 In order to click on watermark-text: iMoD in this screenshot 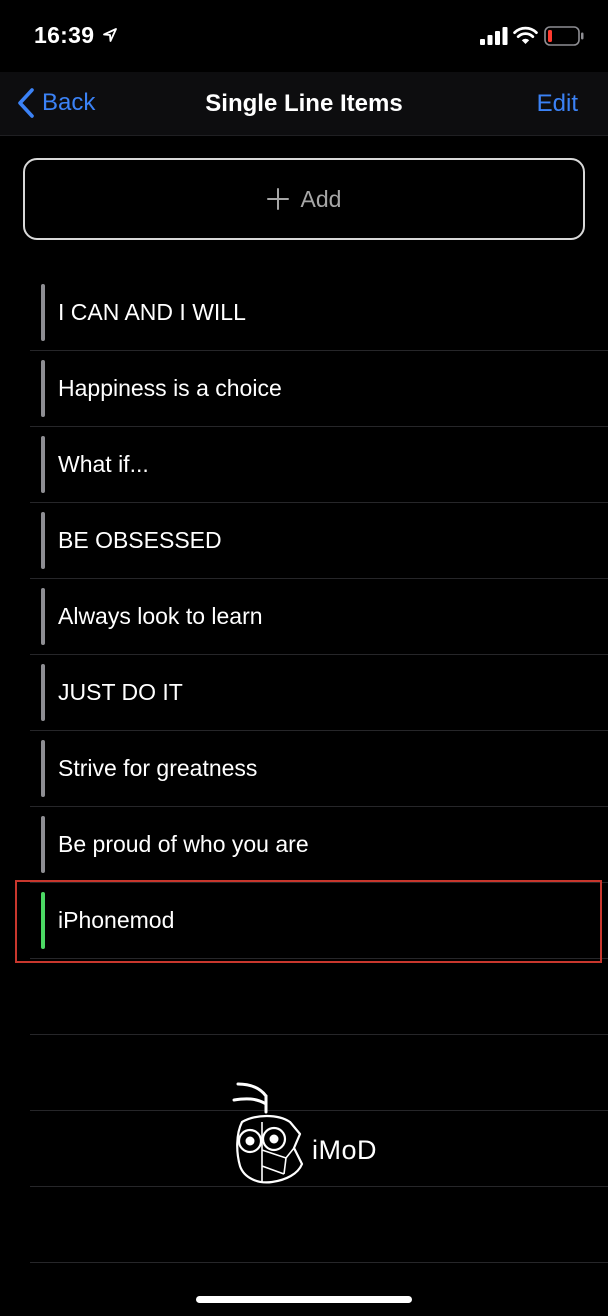, I will do `click(345, 1150)`.